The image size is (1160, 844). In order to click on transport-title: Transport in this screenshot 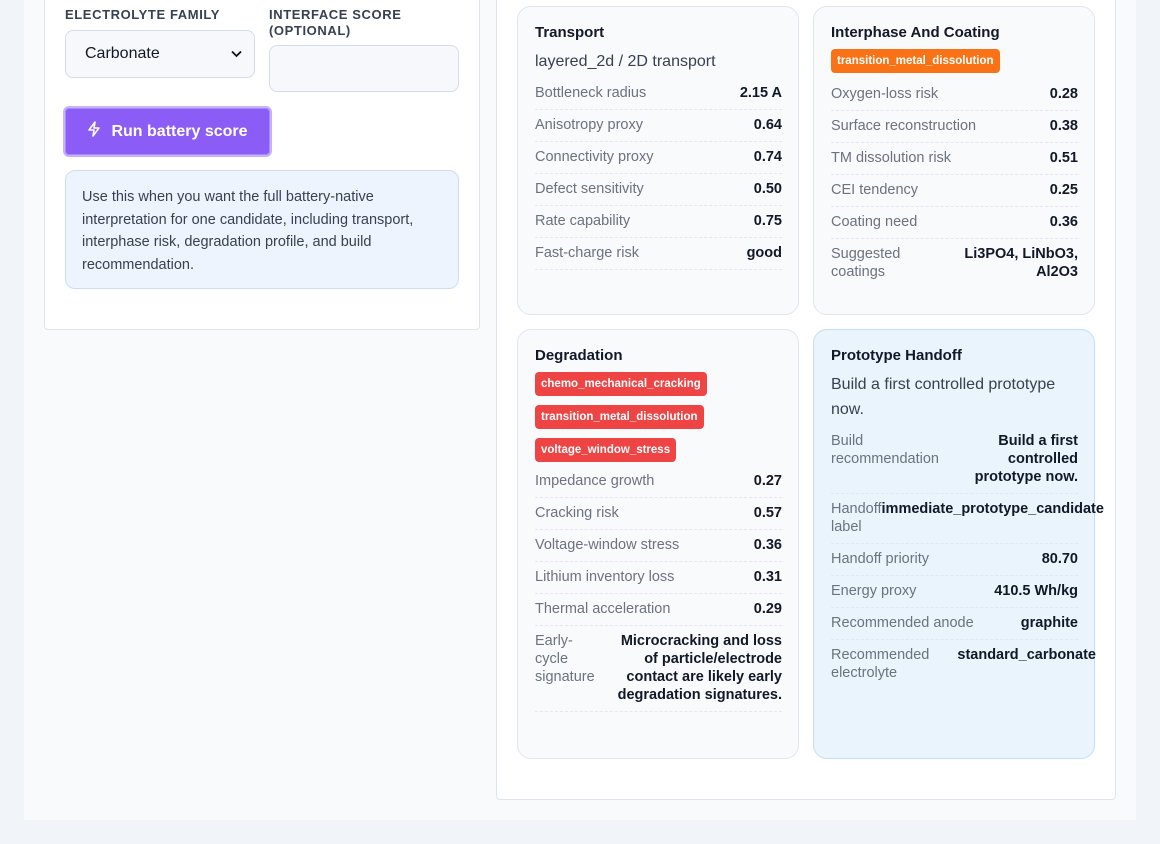, I will do `click(570, 32)`.